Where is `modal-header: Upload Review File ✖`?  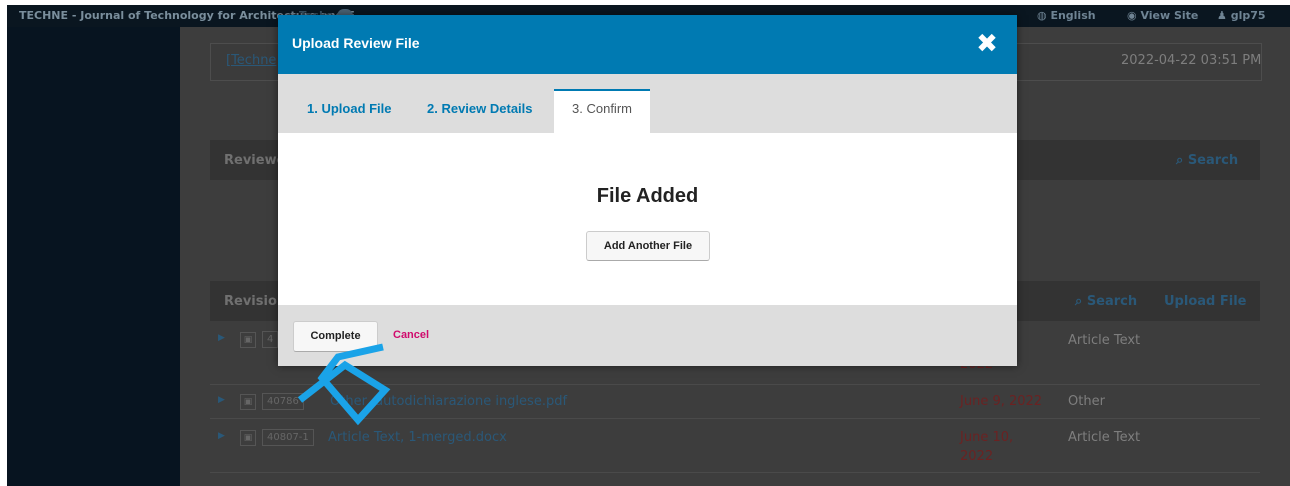 modal-header: Upload Review File ✖ is located at coordinates (647, 44).